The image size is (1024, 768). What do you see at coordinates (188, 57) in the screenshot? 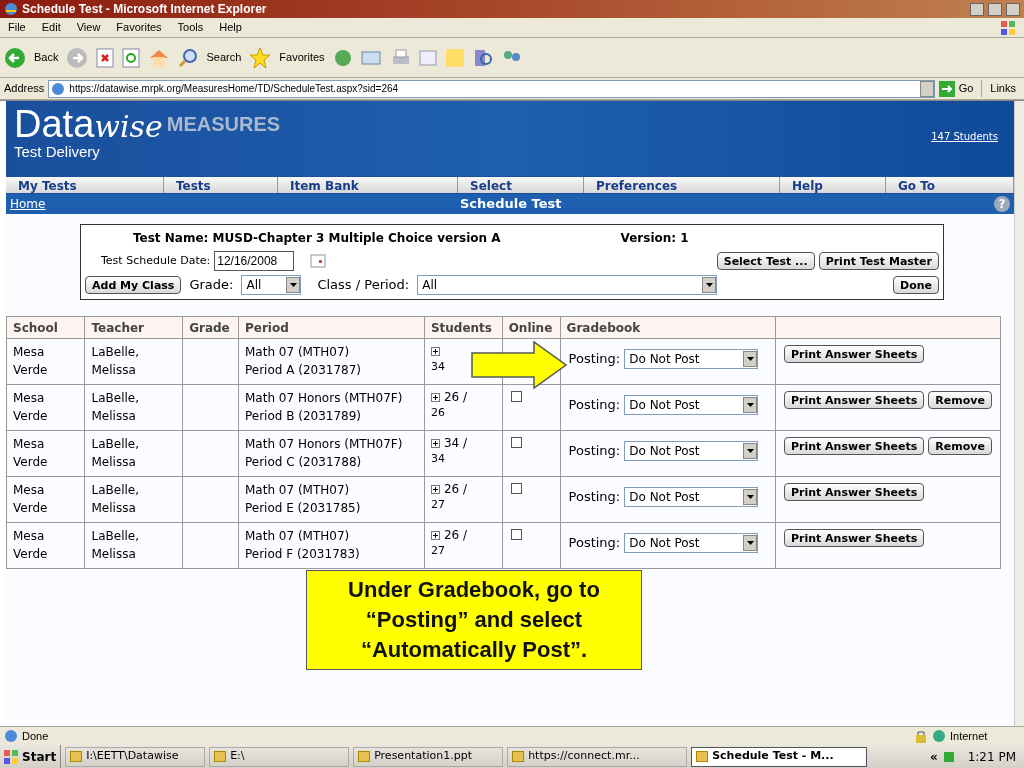
I see `search-icon` at bounding box center [188, 57].